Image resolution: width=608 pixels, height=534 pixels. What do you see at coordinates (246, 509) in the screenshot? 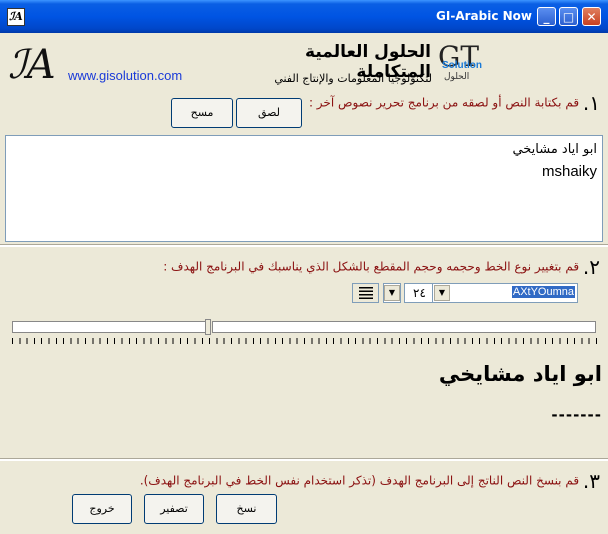
I see `copy-button: نسخ` at bounding box center [246, 509].